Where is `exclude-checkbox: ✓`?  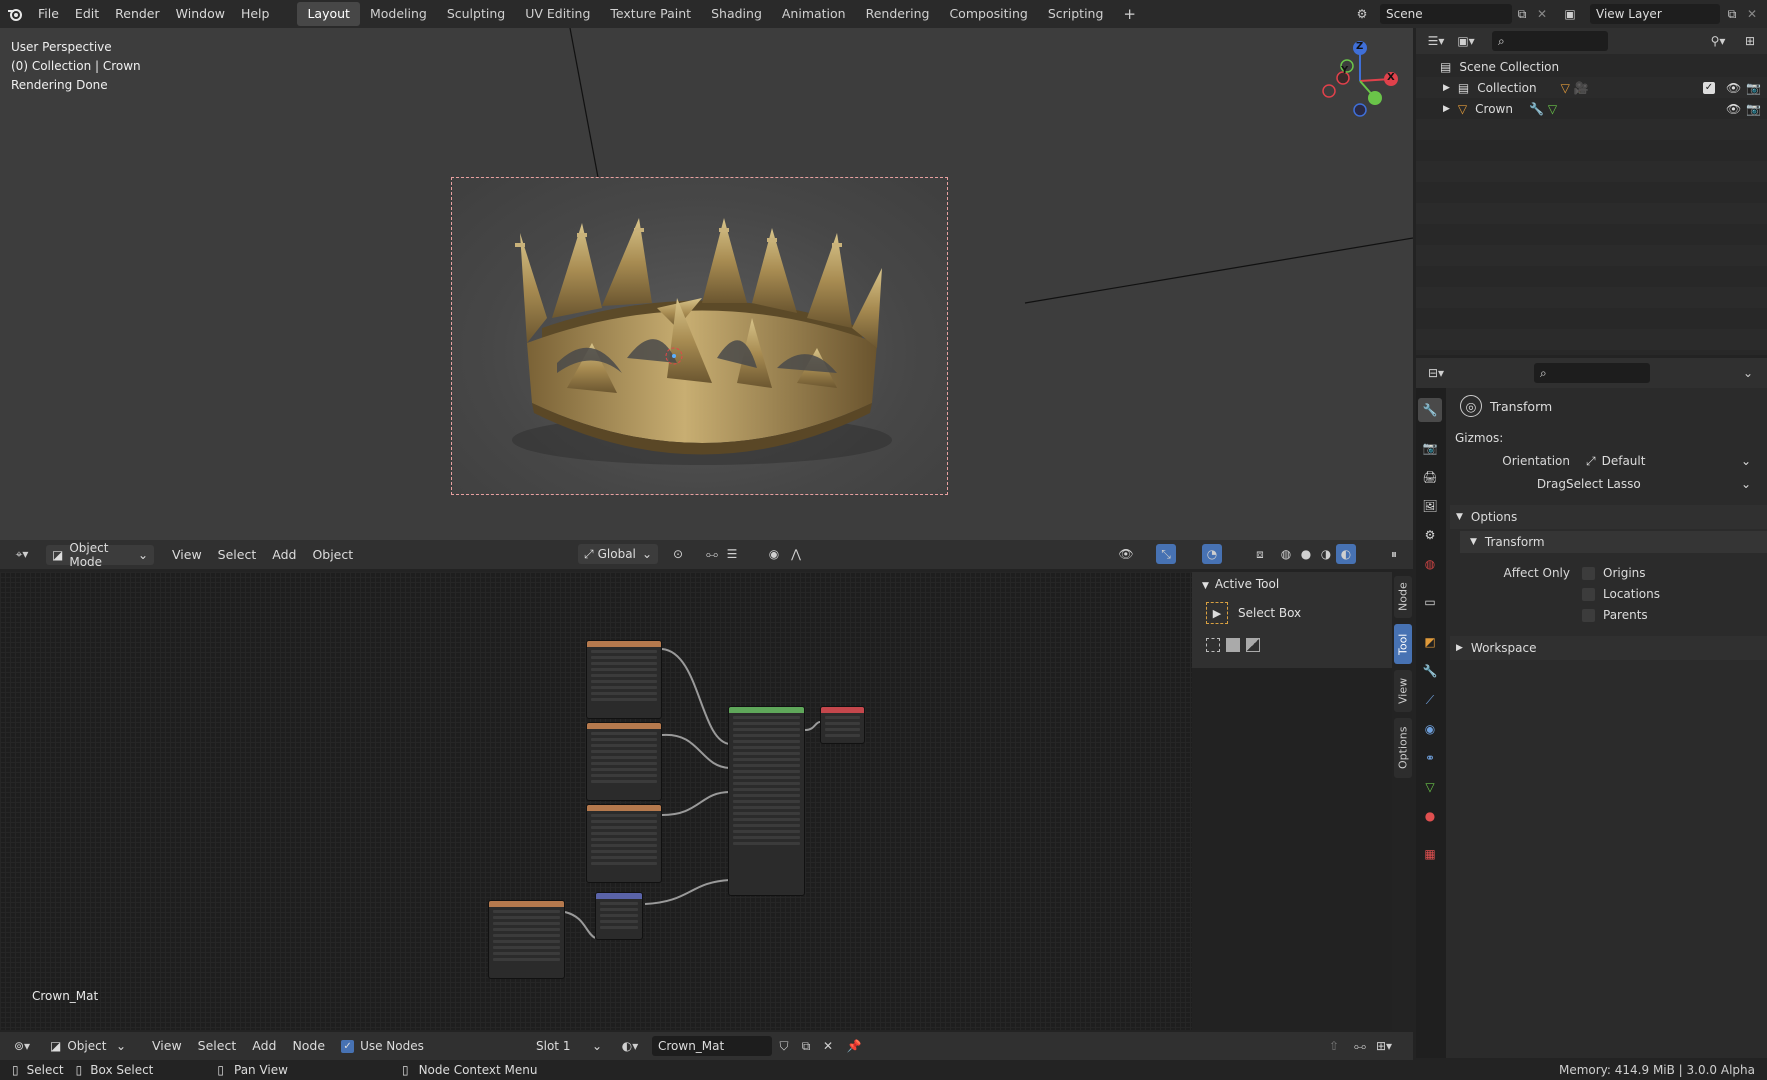 exclude-checkbox: ✓ is located at coordinates (1709, 87).